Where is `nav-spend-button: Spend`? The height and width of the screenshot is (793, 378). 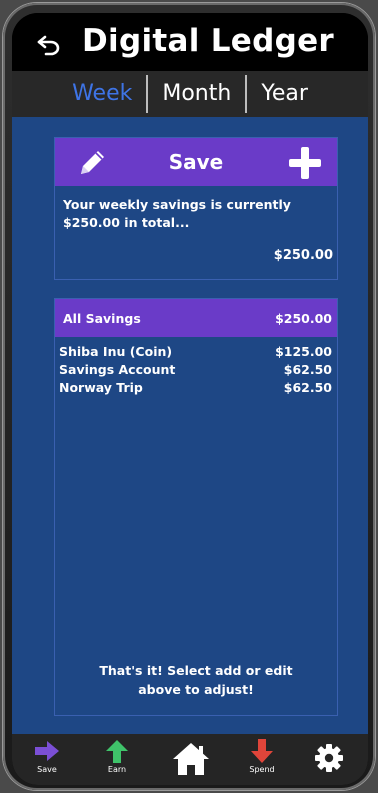 nav-spend-button: Spend is located at coordinates (262, 760).